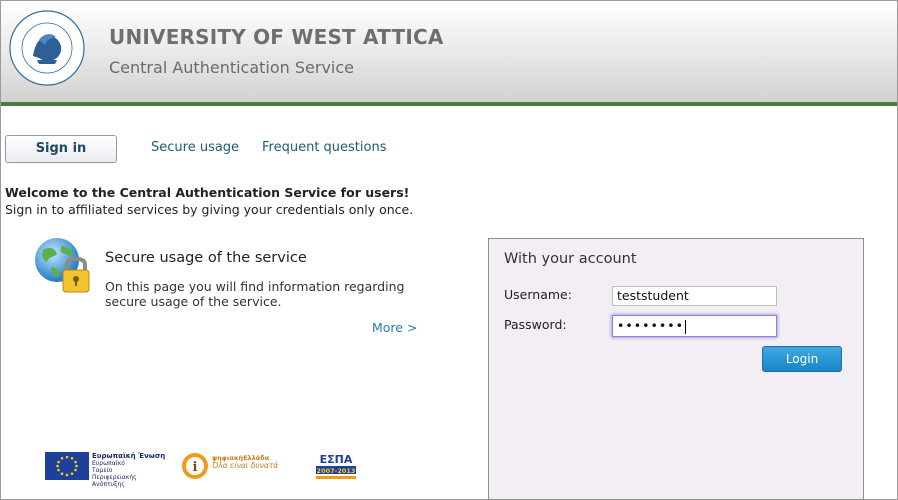 This screenshot has width=898, height=500. Describe the element at coordinates (802, 359) in the screenshot. I see `login-button: Login` at that location.